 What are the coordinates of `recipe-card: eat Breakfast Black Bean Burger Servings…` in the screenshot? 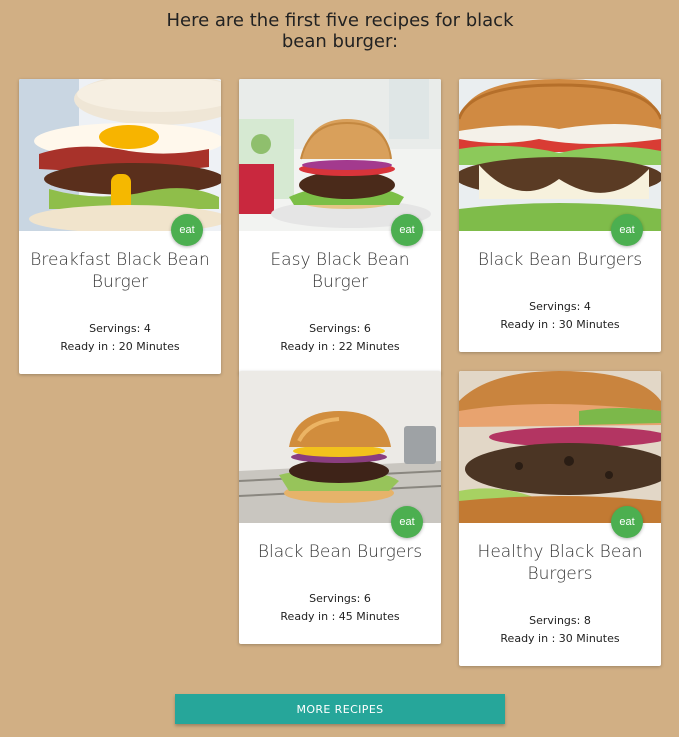 It's located at (120, 226).